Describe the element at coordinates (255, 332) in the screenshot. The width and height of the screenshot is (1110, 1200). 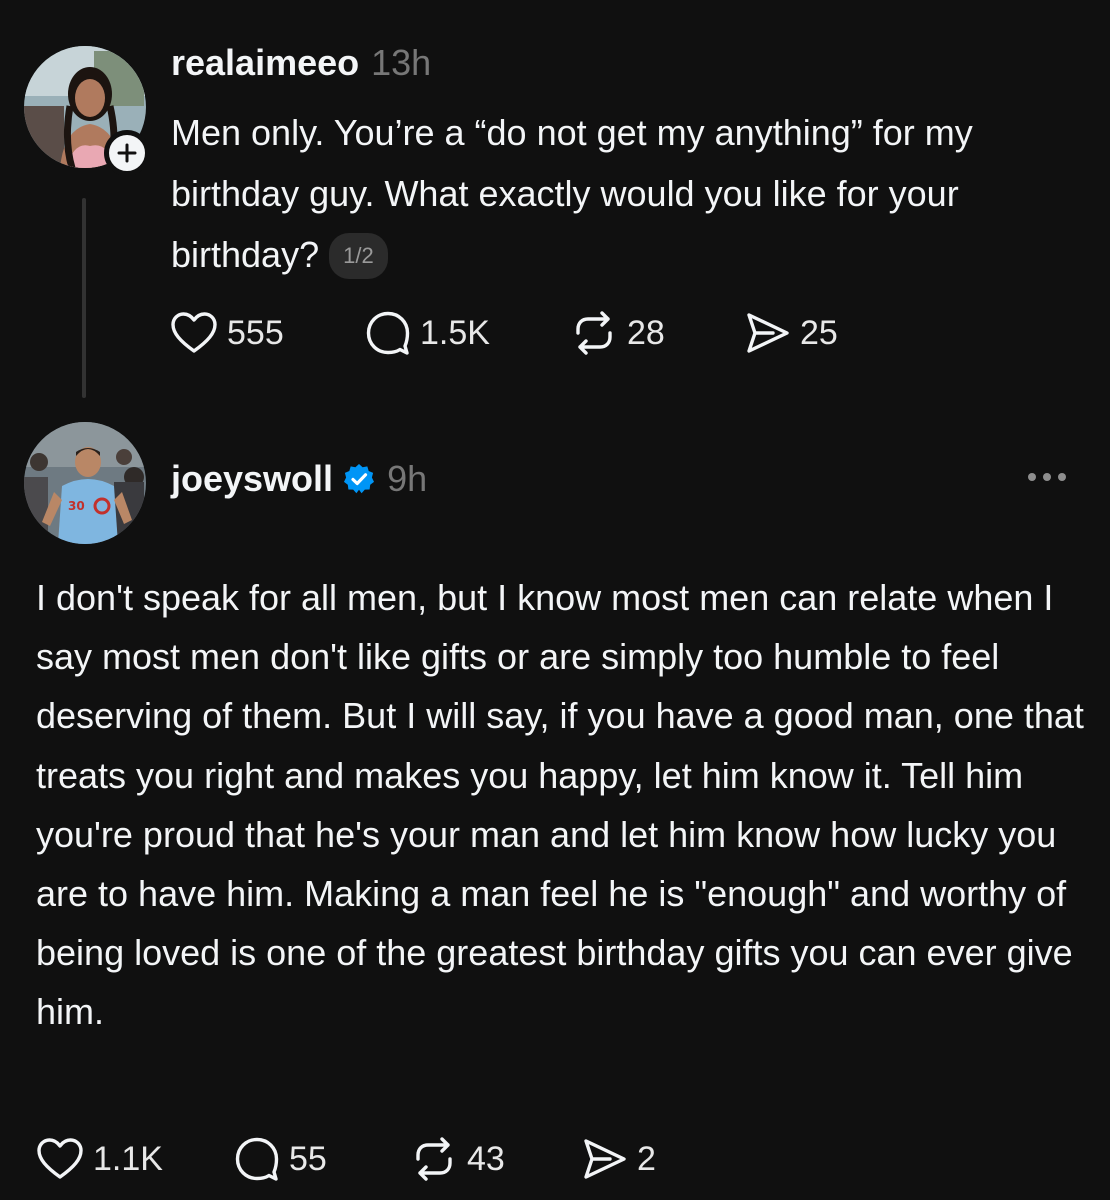
I see `like-count: 555` at that location.